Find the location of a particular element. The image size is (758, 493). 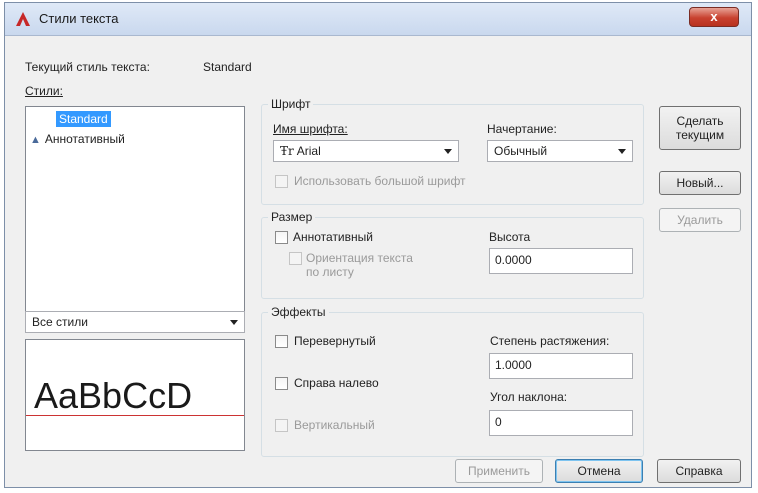

styles-list: Standard ▲ Аннотативный is located at coordinates (135, 215).